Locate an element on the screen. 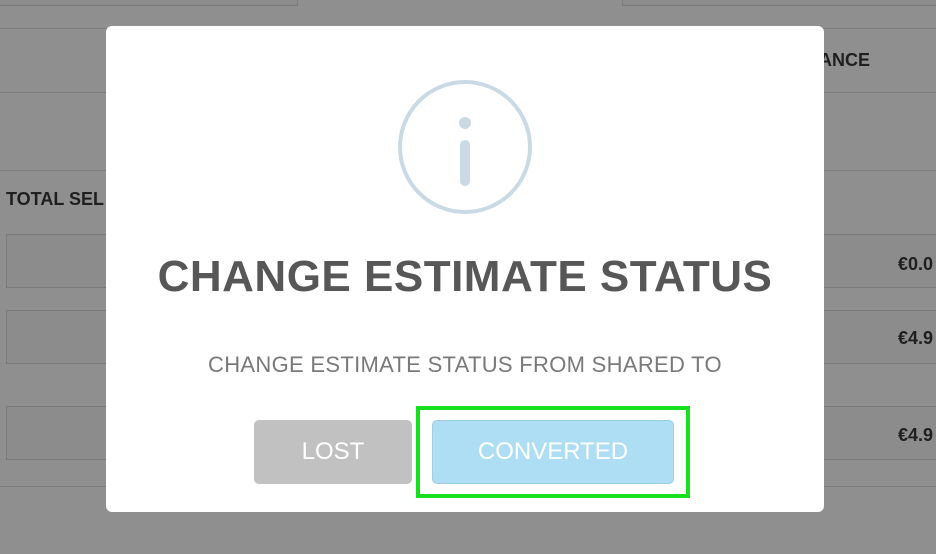  background-row-value: €0.0 is located at coordinates (916, 264).